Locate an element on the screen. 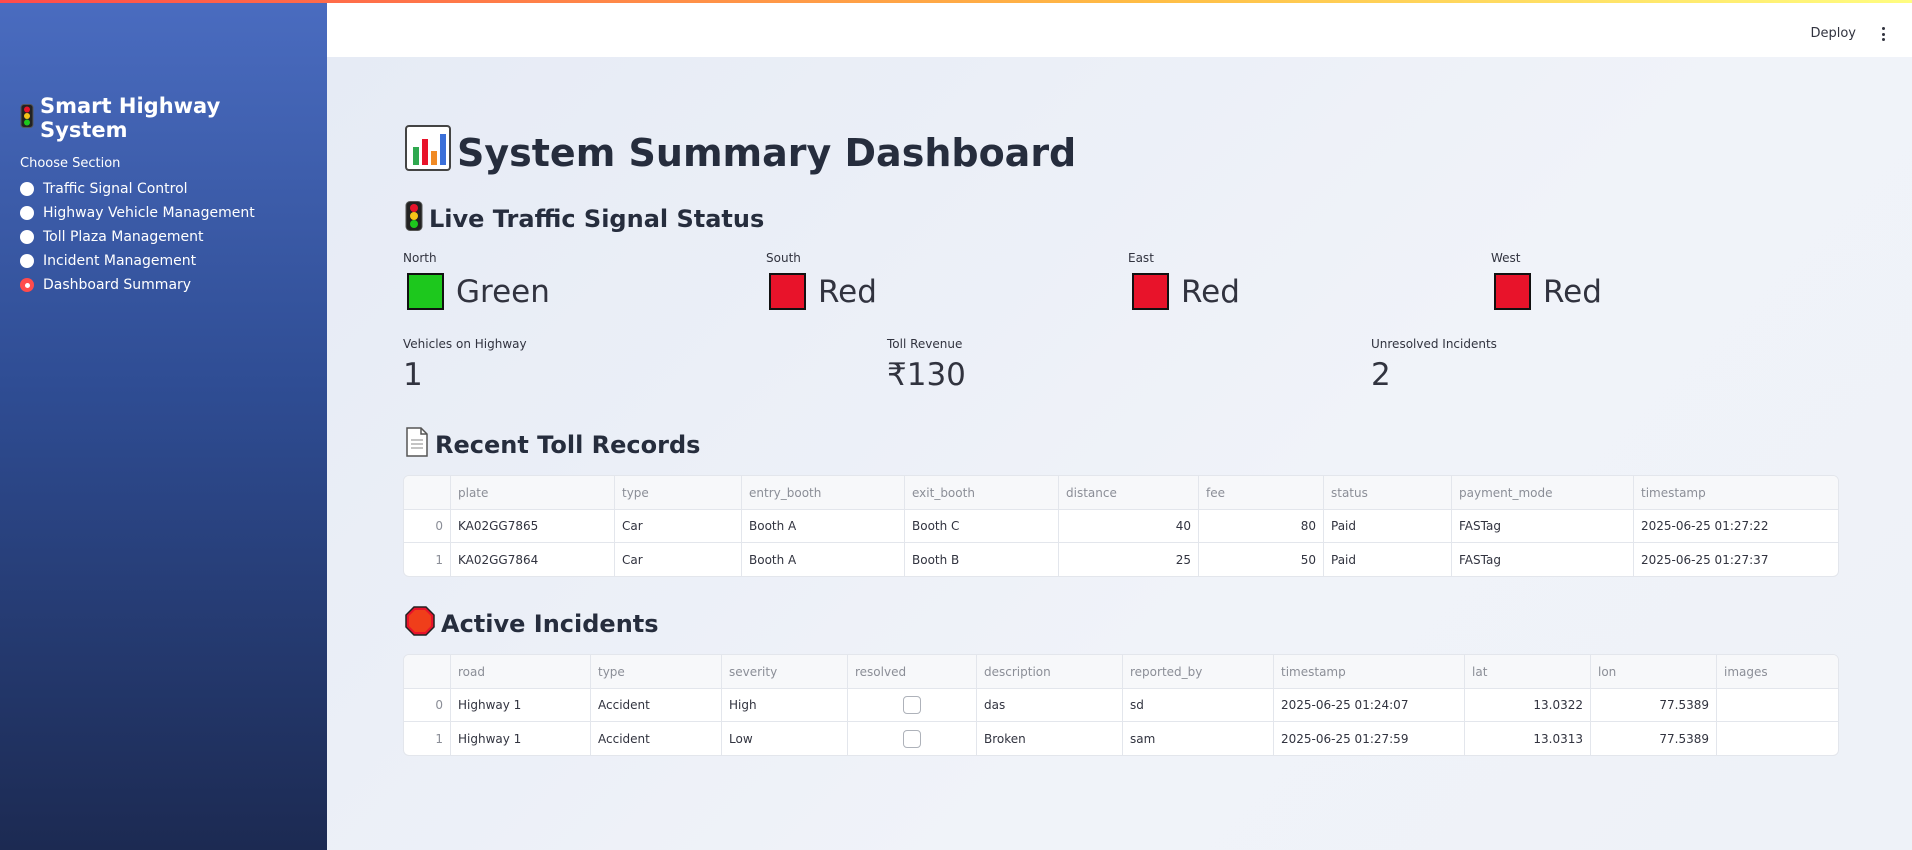  metric-label-unresolved-incidents: Unresolved Incidents is located at coordinates (1434, 344).